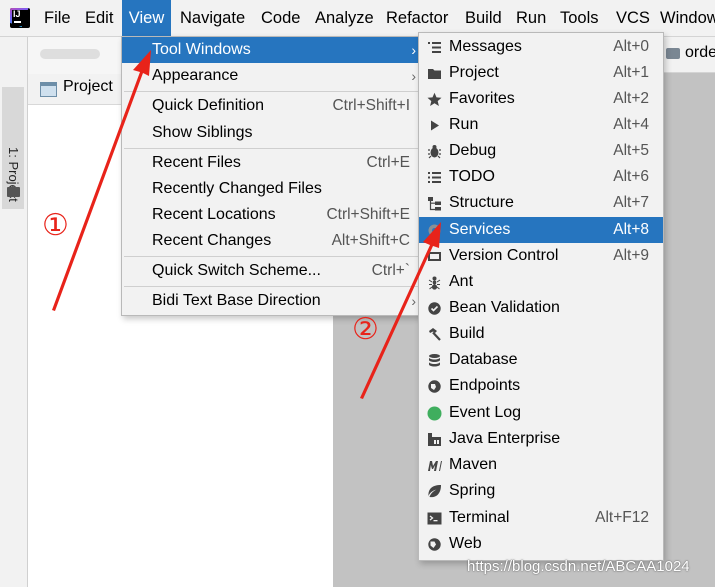 The image size is (715, 587). What do you see at coordinates (472, 176) in the screenshot?
I see `tool-window-item-label: TODO` at bounding box center [472, 176].